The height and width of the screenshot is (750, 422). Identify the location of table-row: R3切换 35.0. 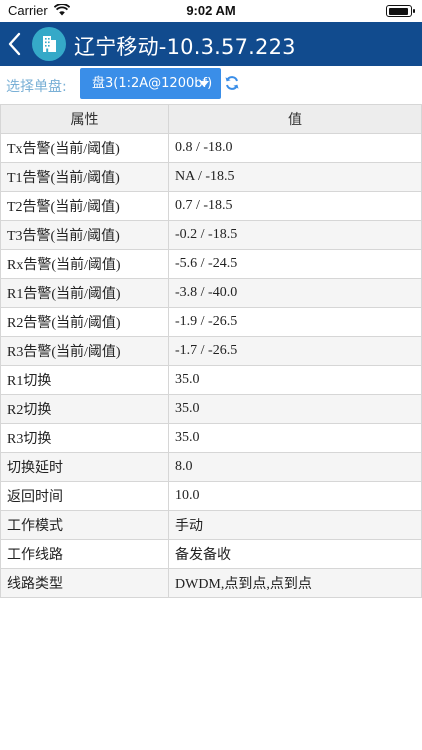
(211, 438).